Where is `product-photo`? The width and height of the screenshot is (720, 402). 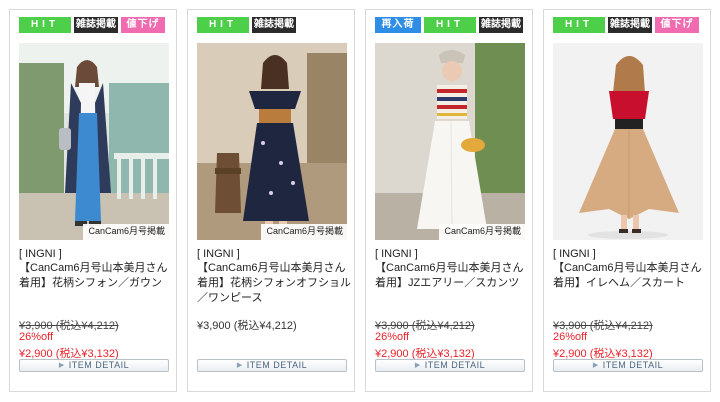 product-photo is located at coordinates (628, 141).